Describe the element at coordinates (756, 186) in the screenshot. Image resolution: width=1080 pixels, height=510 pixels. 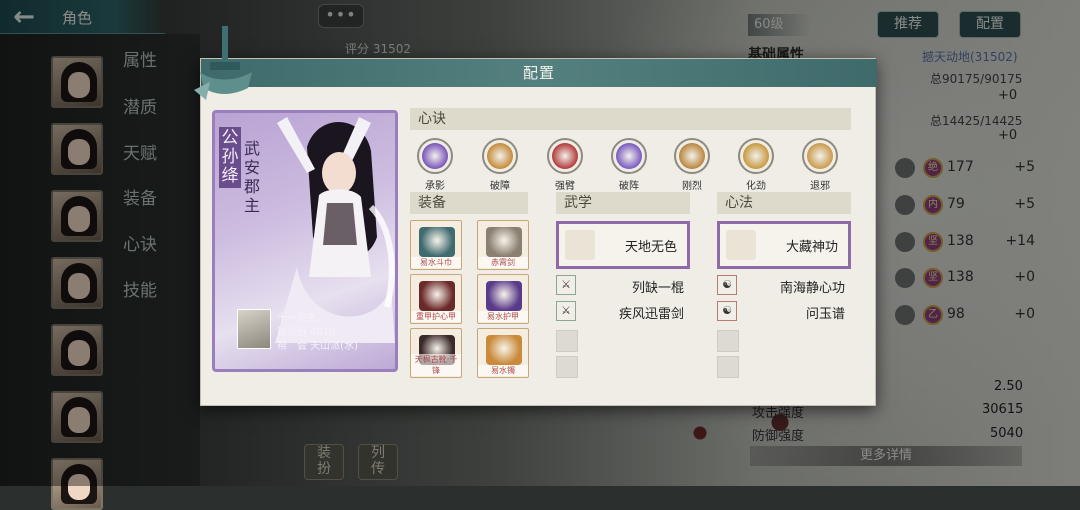
I see `xinjue-skill-label: 化劲` at that location.